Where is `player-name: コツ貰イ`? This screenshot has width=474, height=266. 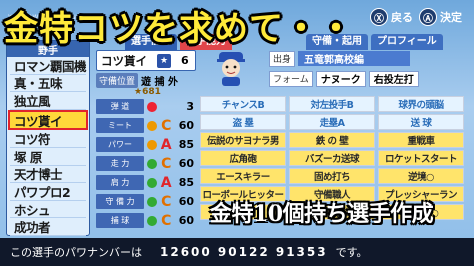
player-name: コツ貰イ is located at coordinates (124, 60).